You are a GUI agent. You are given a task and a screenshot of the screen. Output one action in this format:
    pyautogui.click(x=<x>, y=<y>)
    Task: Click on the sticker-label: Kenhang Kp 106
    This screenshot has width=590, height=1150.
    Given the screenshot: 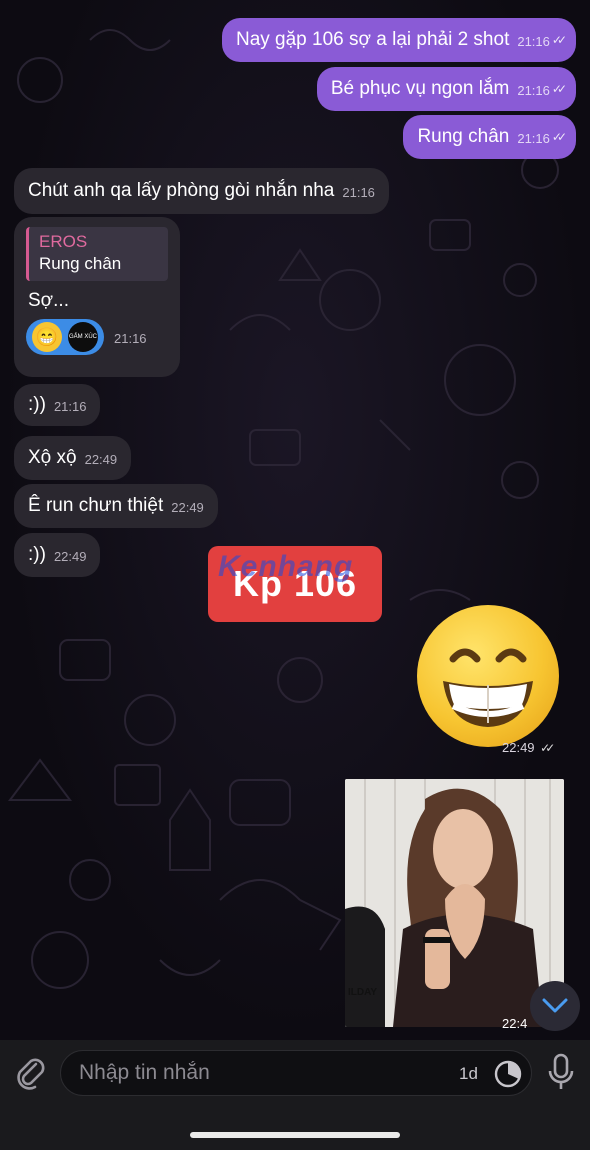 What is the action you would take?
    pyautogui.click(x=295, y=584)
    